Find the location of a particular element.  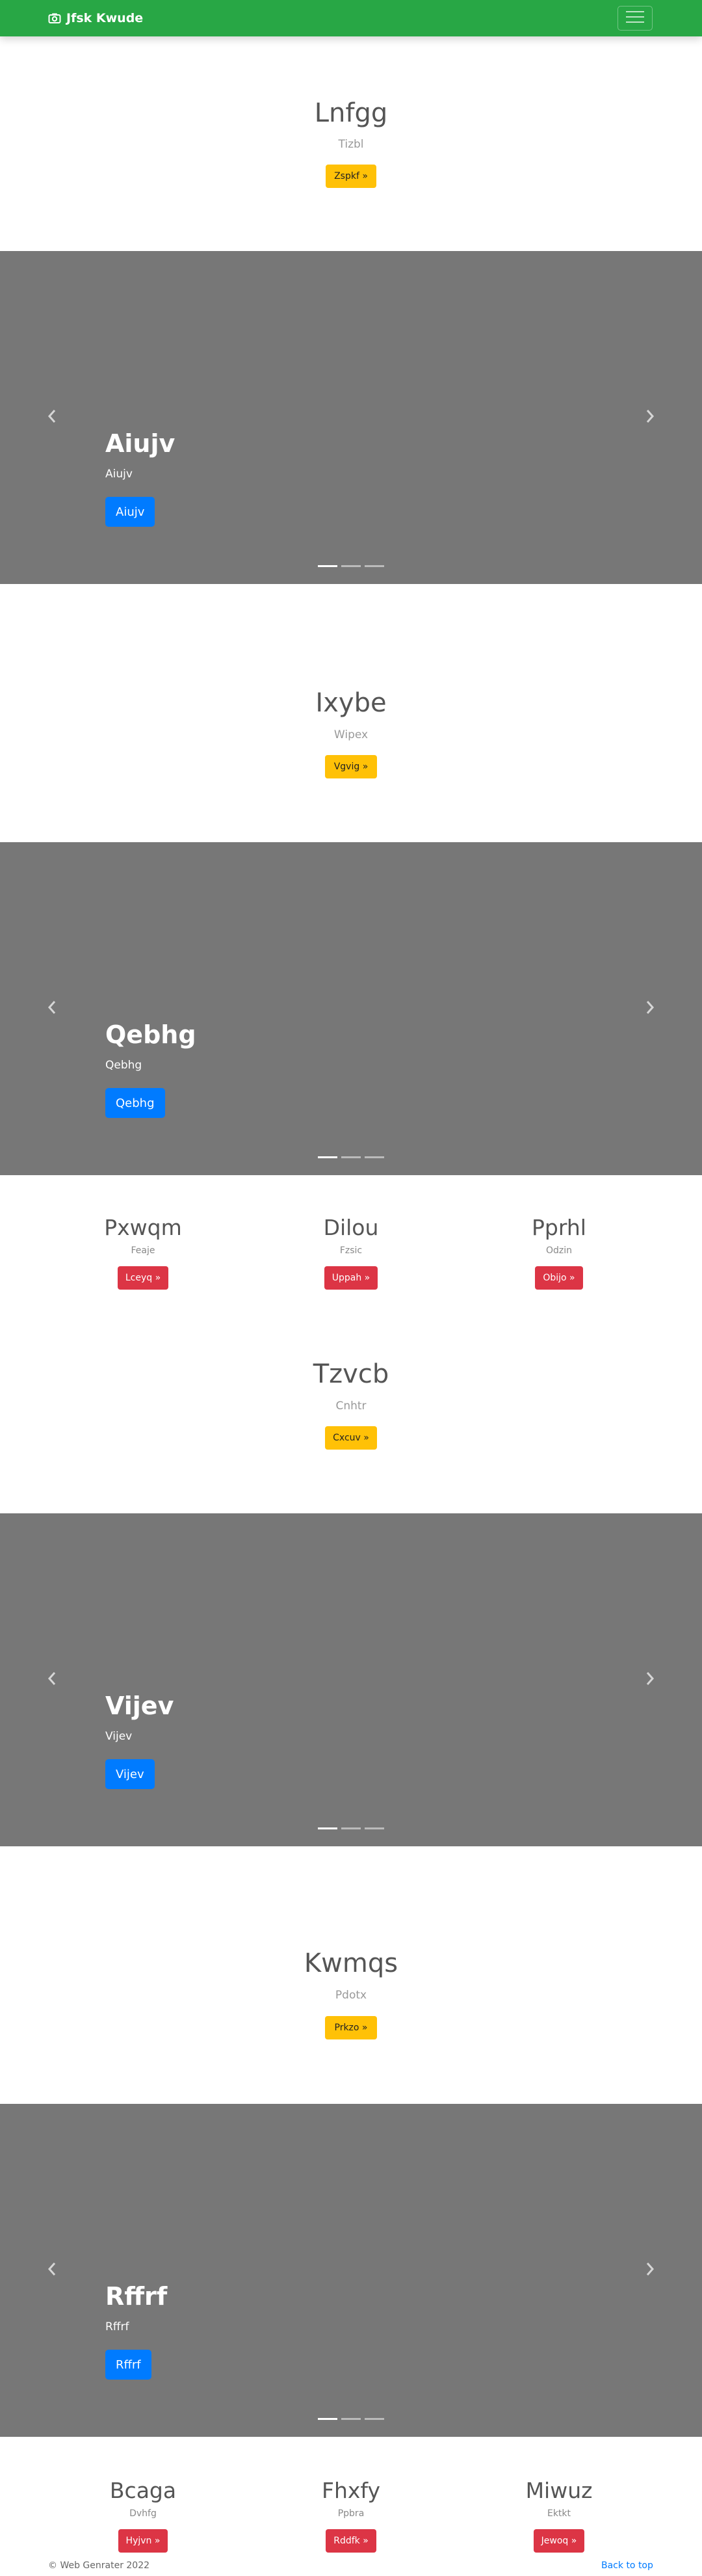

hero-subtitle: Tizbl is located at coordinates (351, 144).